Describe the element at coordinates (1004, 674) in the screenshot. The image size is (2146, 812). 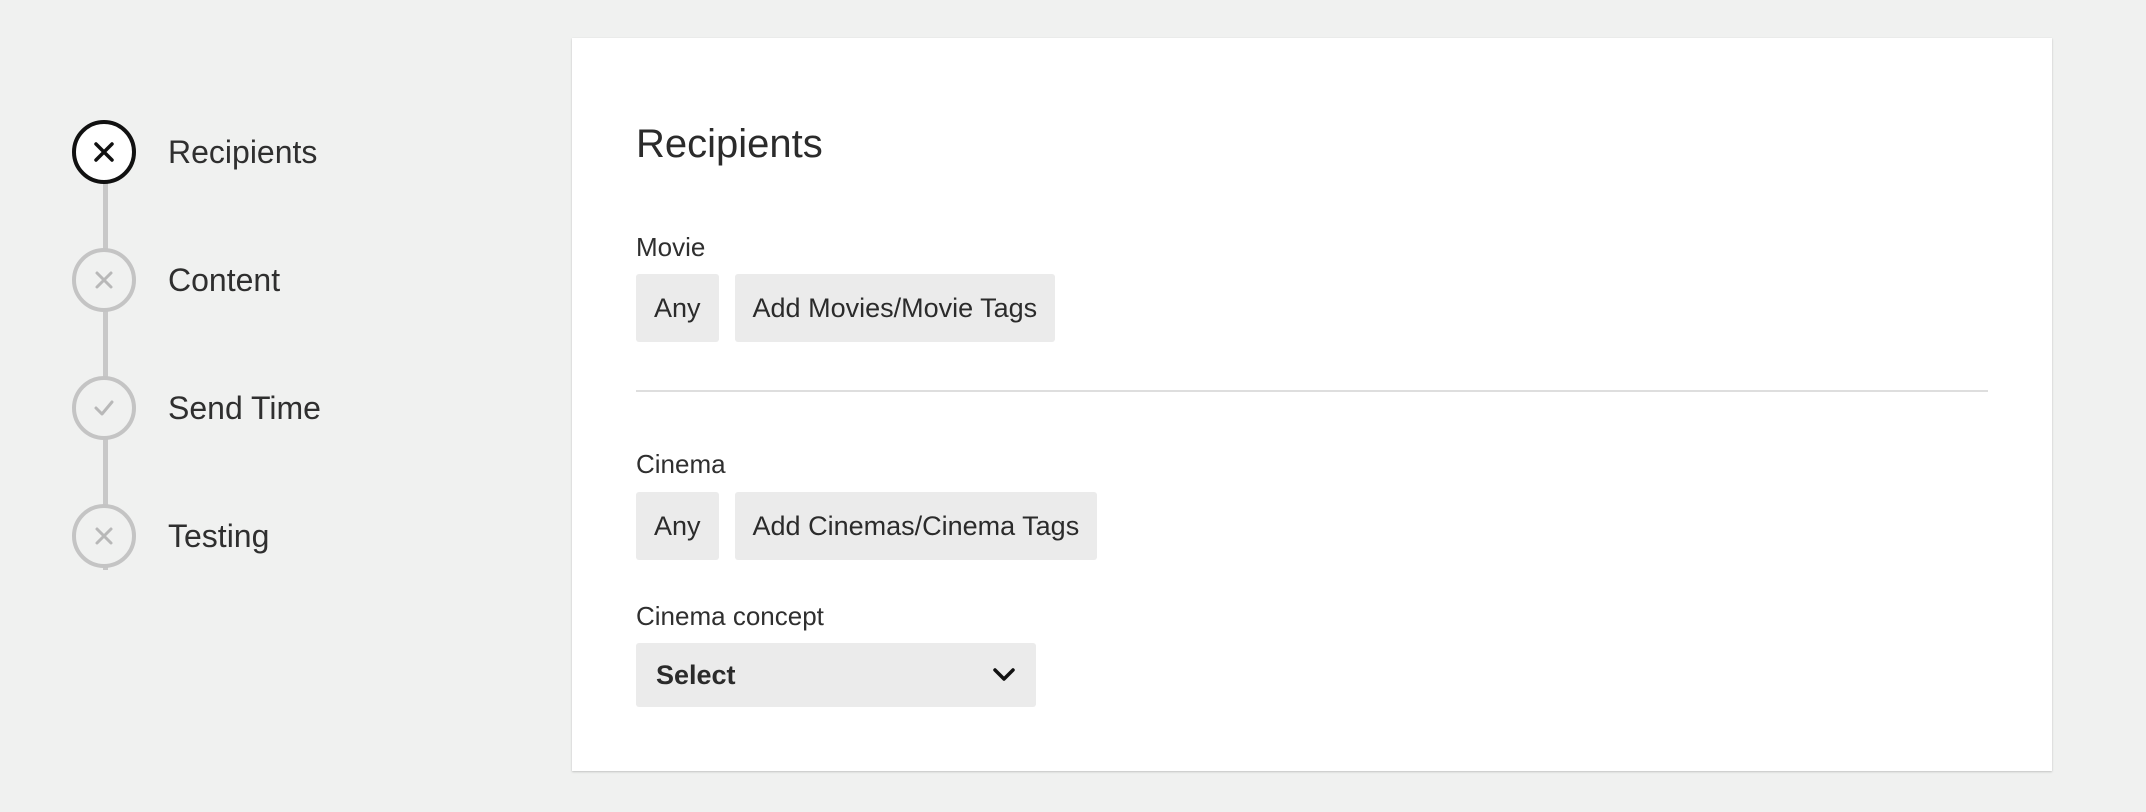
I see `chevron-down-icon` at that location.